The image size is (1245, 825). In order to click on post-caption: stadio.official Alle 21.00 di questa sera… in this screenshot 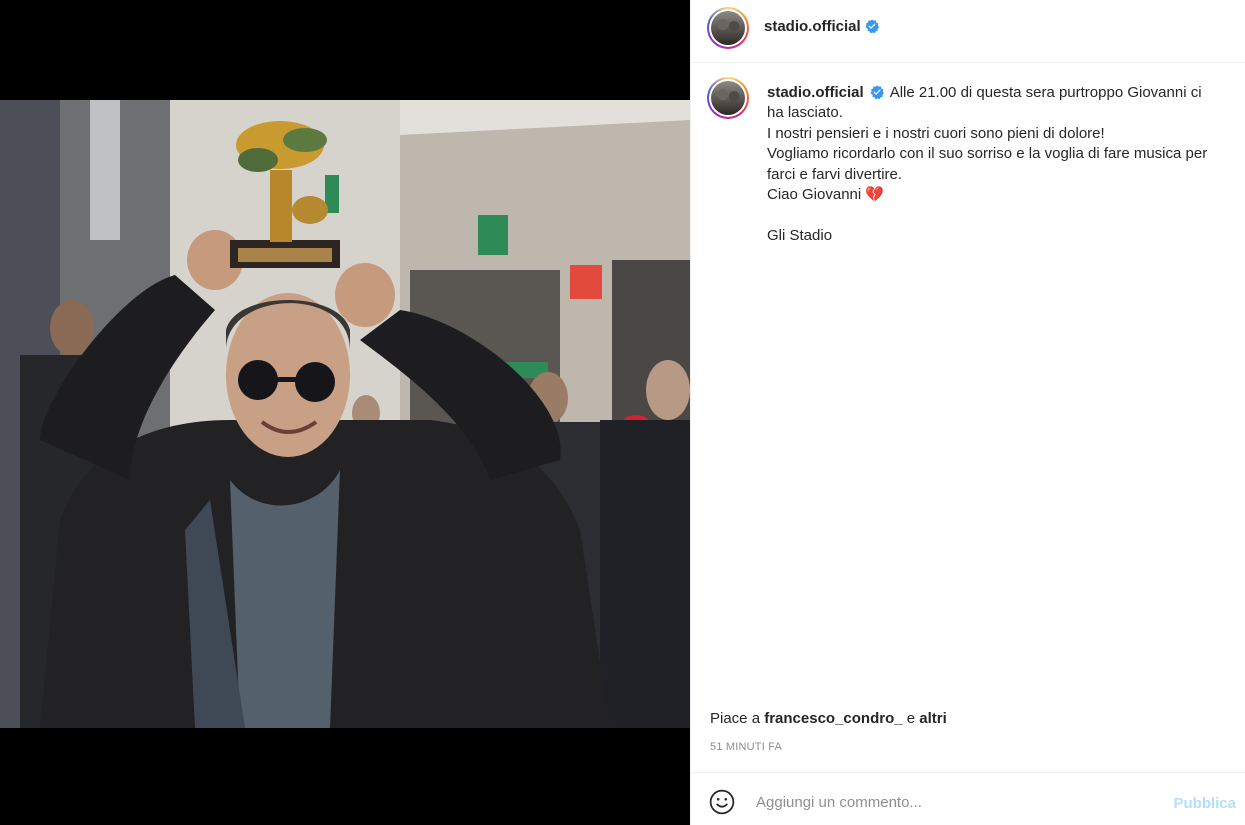, I will do `click(994, 164)`.